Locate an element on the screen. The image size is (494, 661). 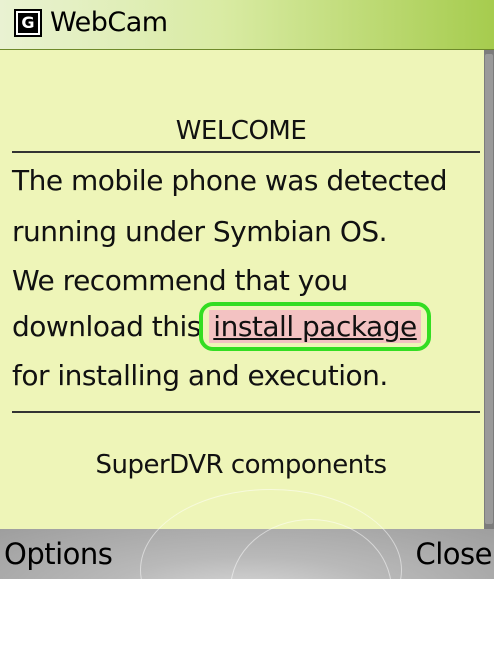
install-package-link-label: install package is located at coordinates (315, 326).